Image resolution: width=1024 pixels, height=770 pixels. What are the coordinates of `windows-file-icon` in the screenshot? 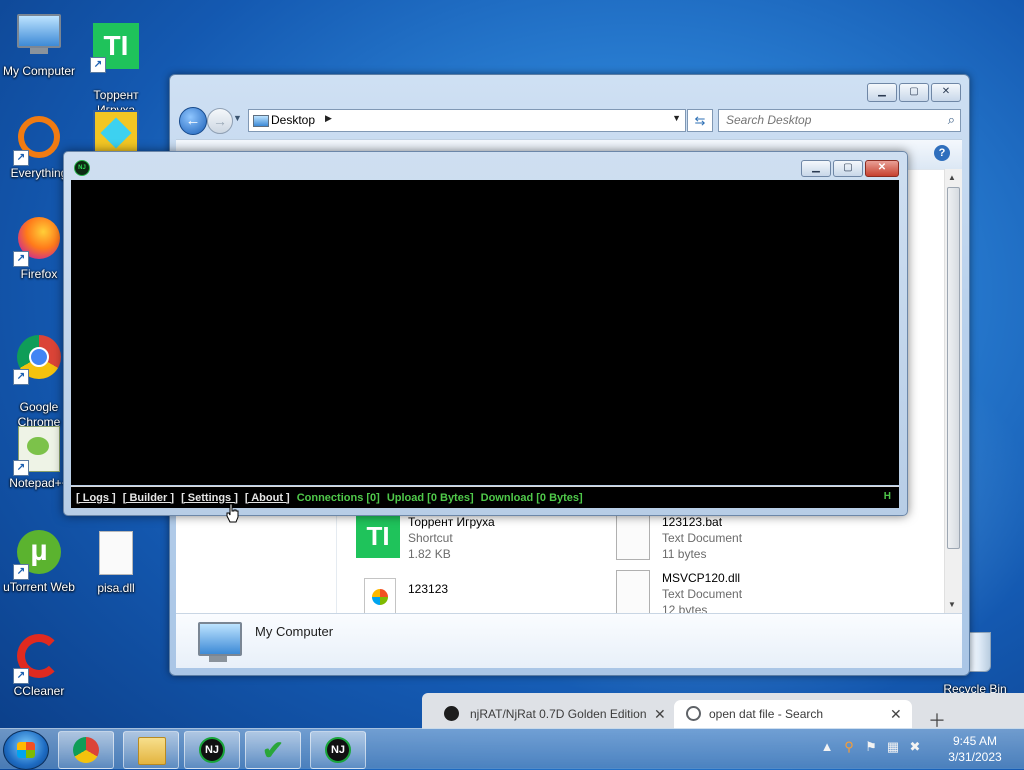 It's located at (380, 596).